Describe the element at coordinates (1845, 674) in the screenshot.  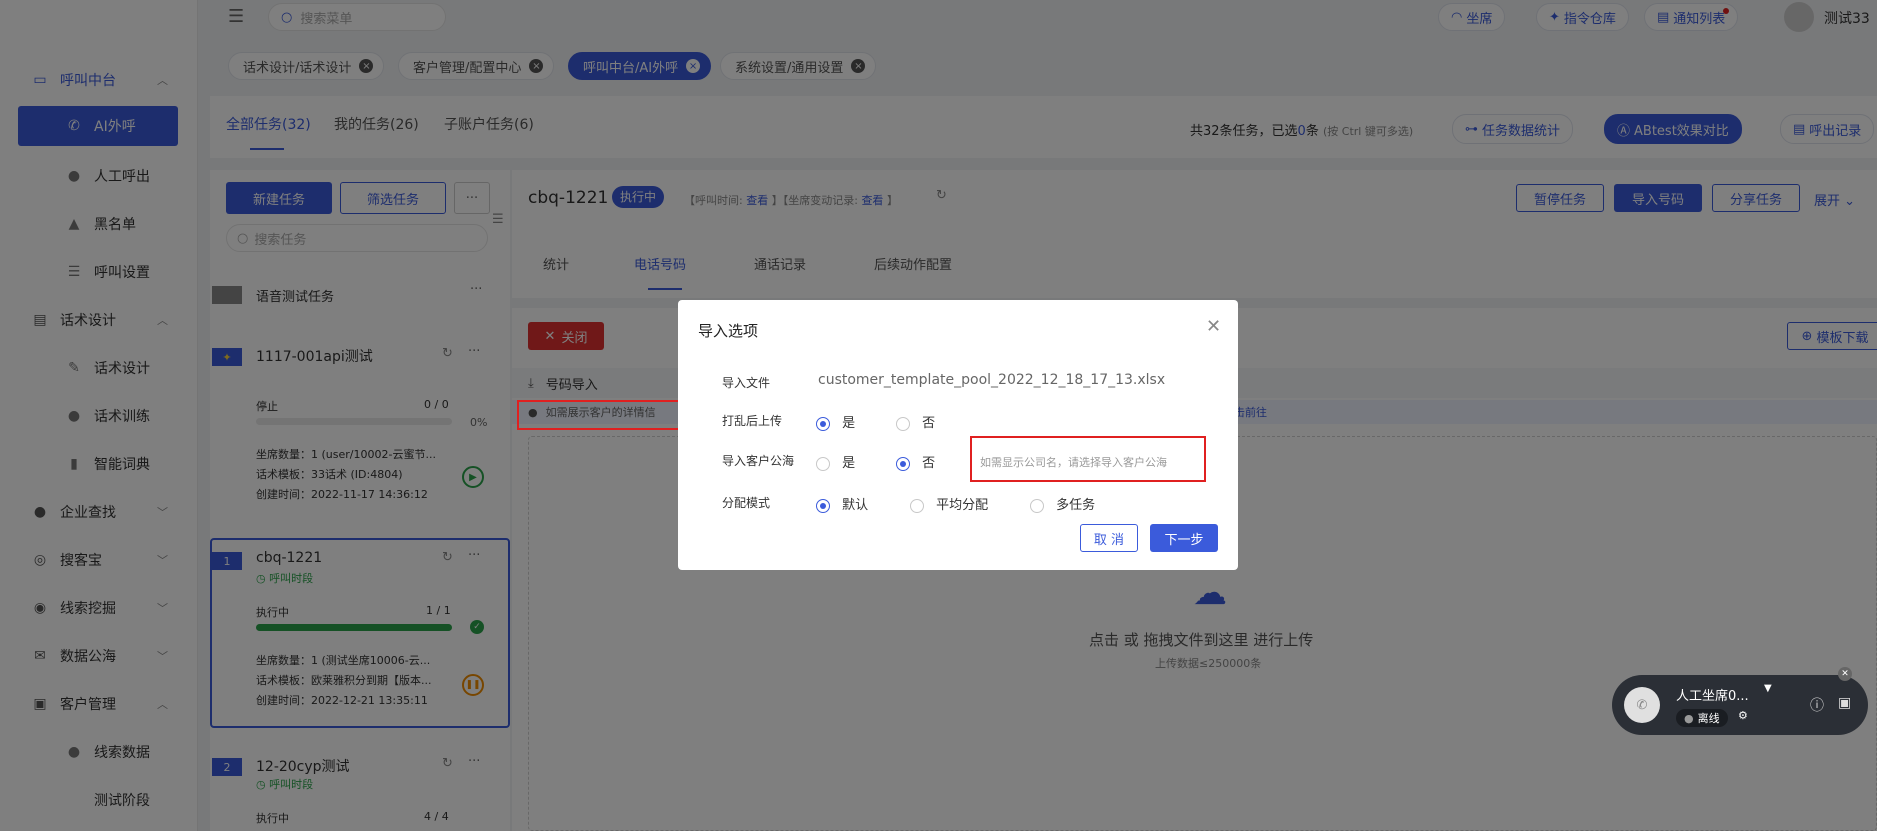
I see `widget-close-icon: ✕` at that location.